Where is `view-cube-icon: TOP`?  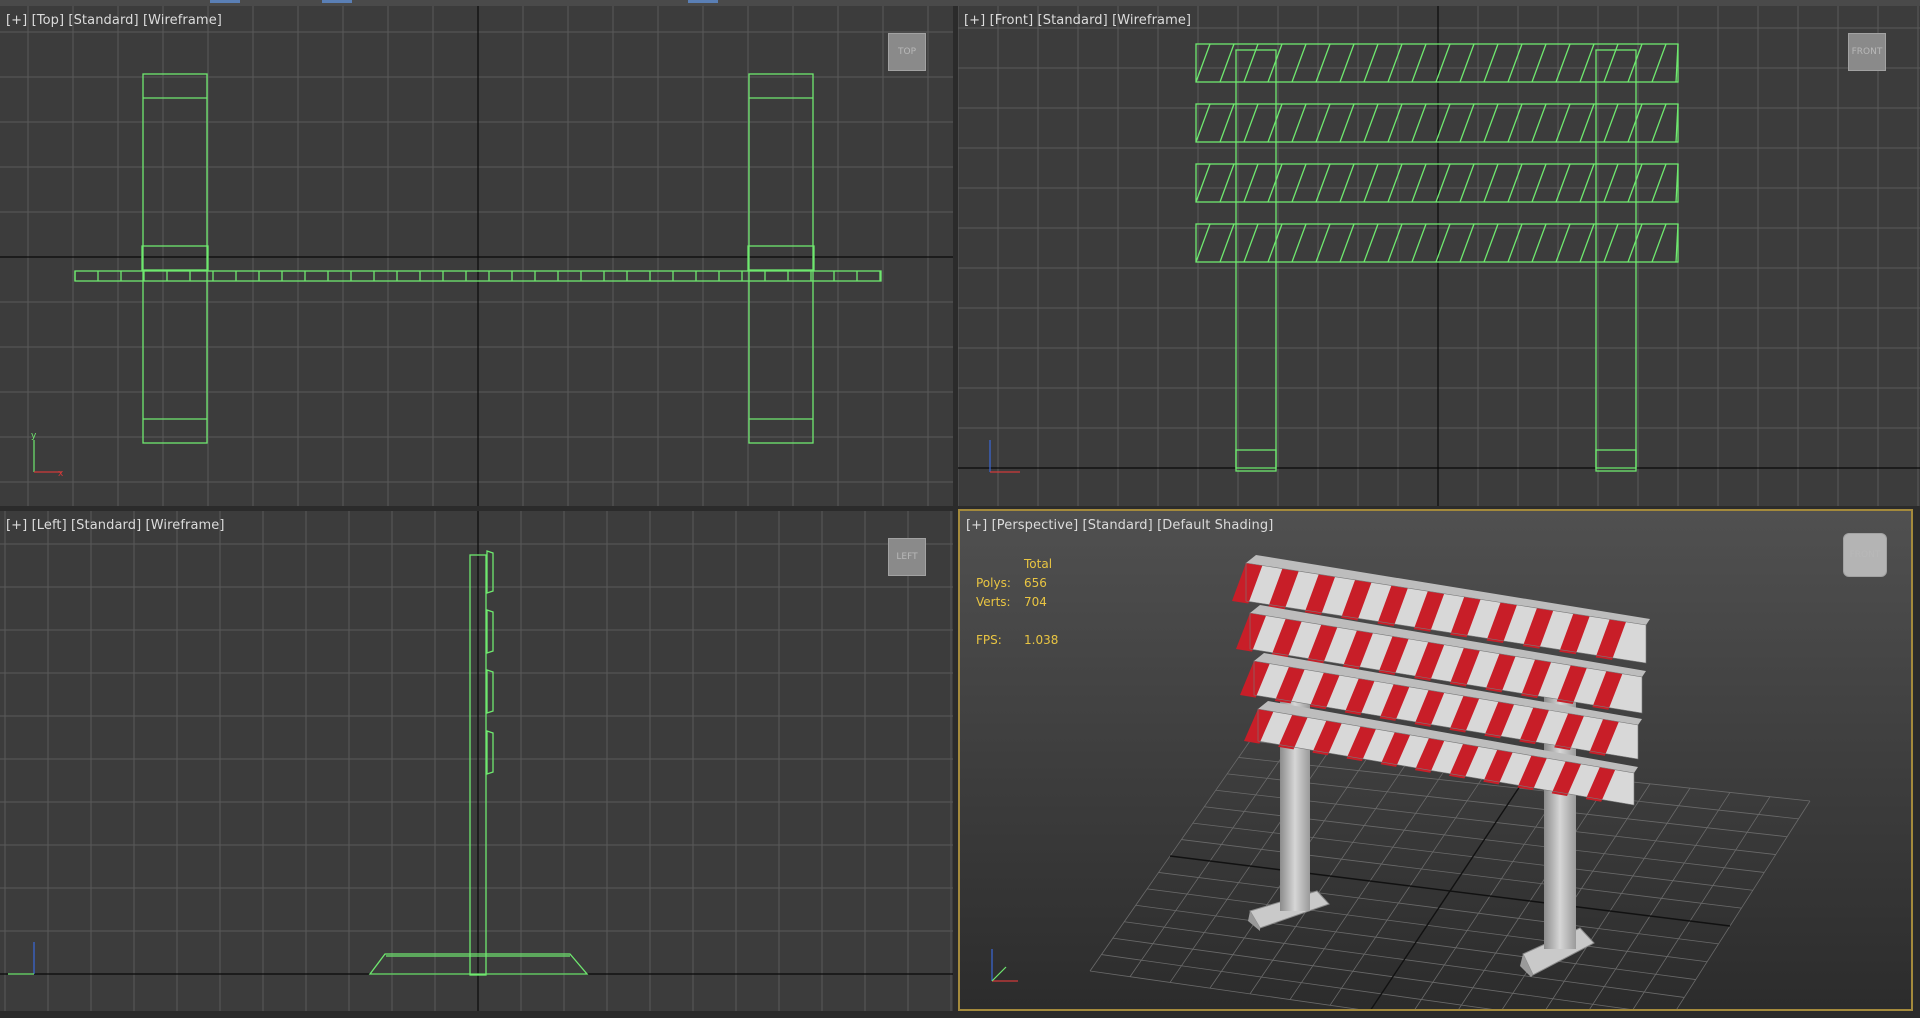 view-cube-icon: TOP is located at coordinates (907, 52).